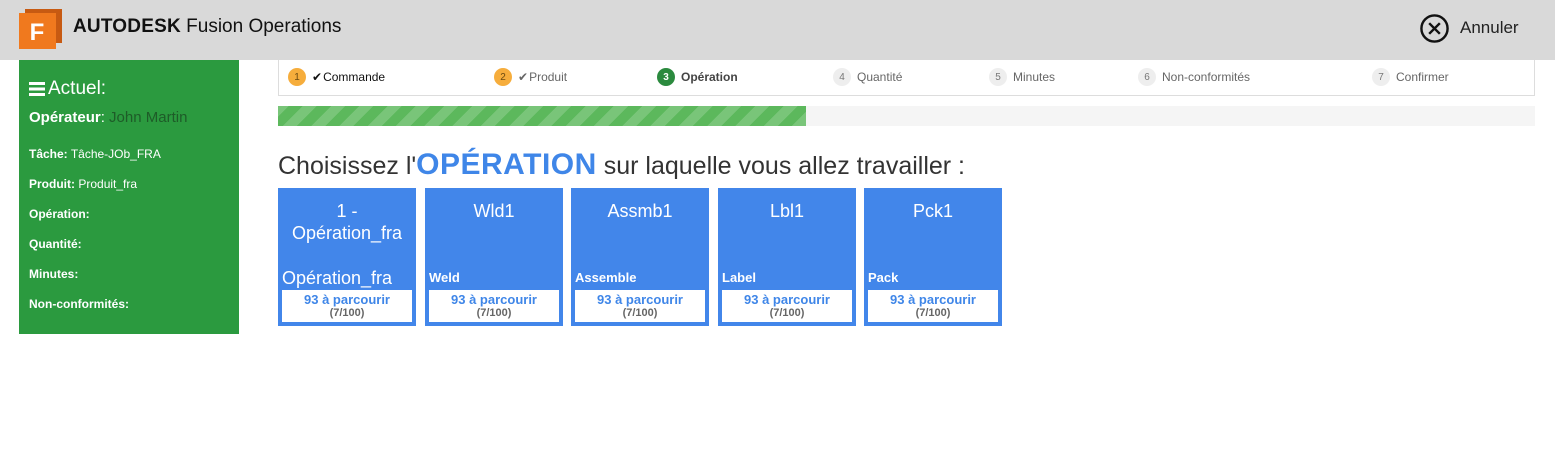  I want to click on brand-name: AUTODESK Fusion Operations, so click(207, 27).